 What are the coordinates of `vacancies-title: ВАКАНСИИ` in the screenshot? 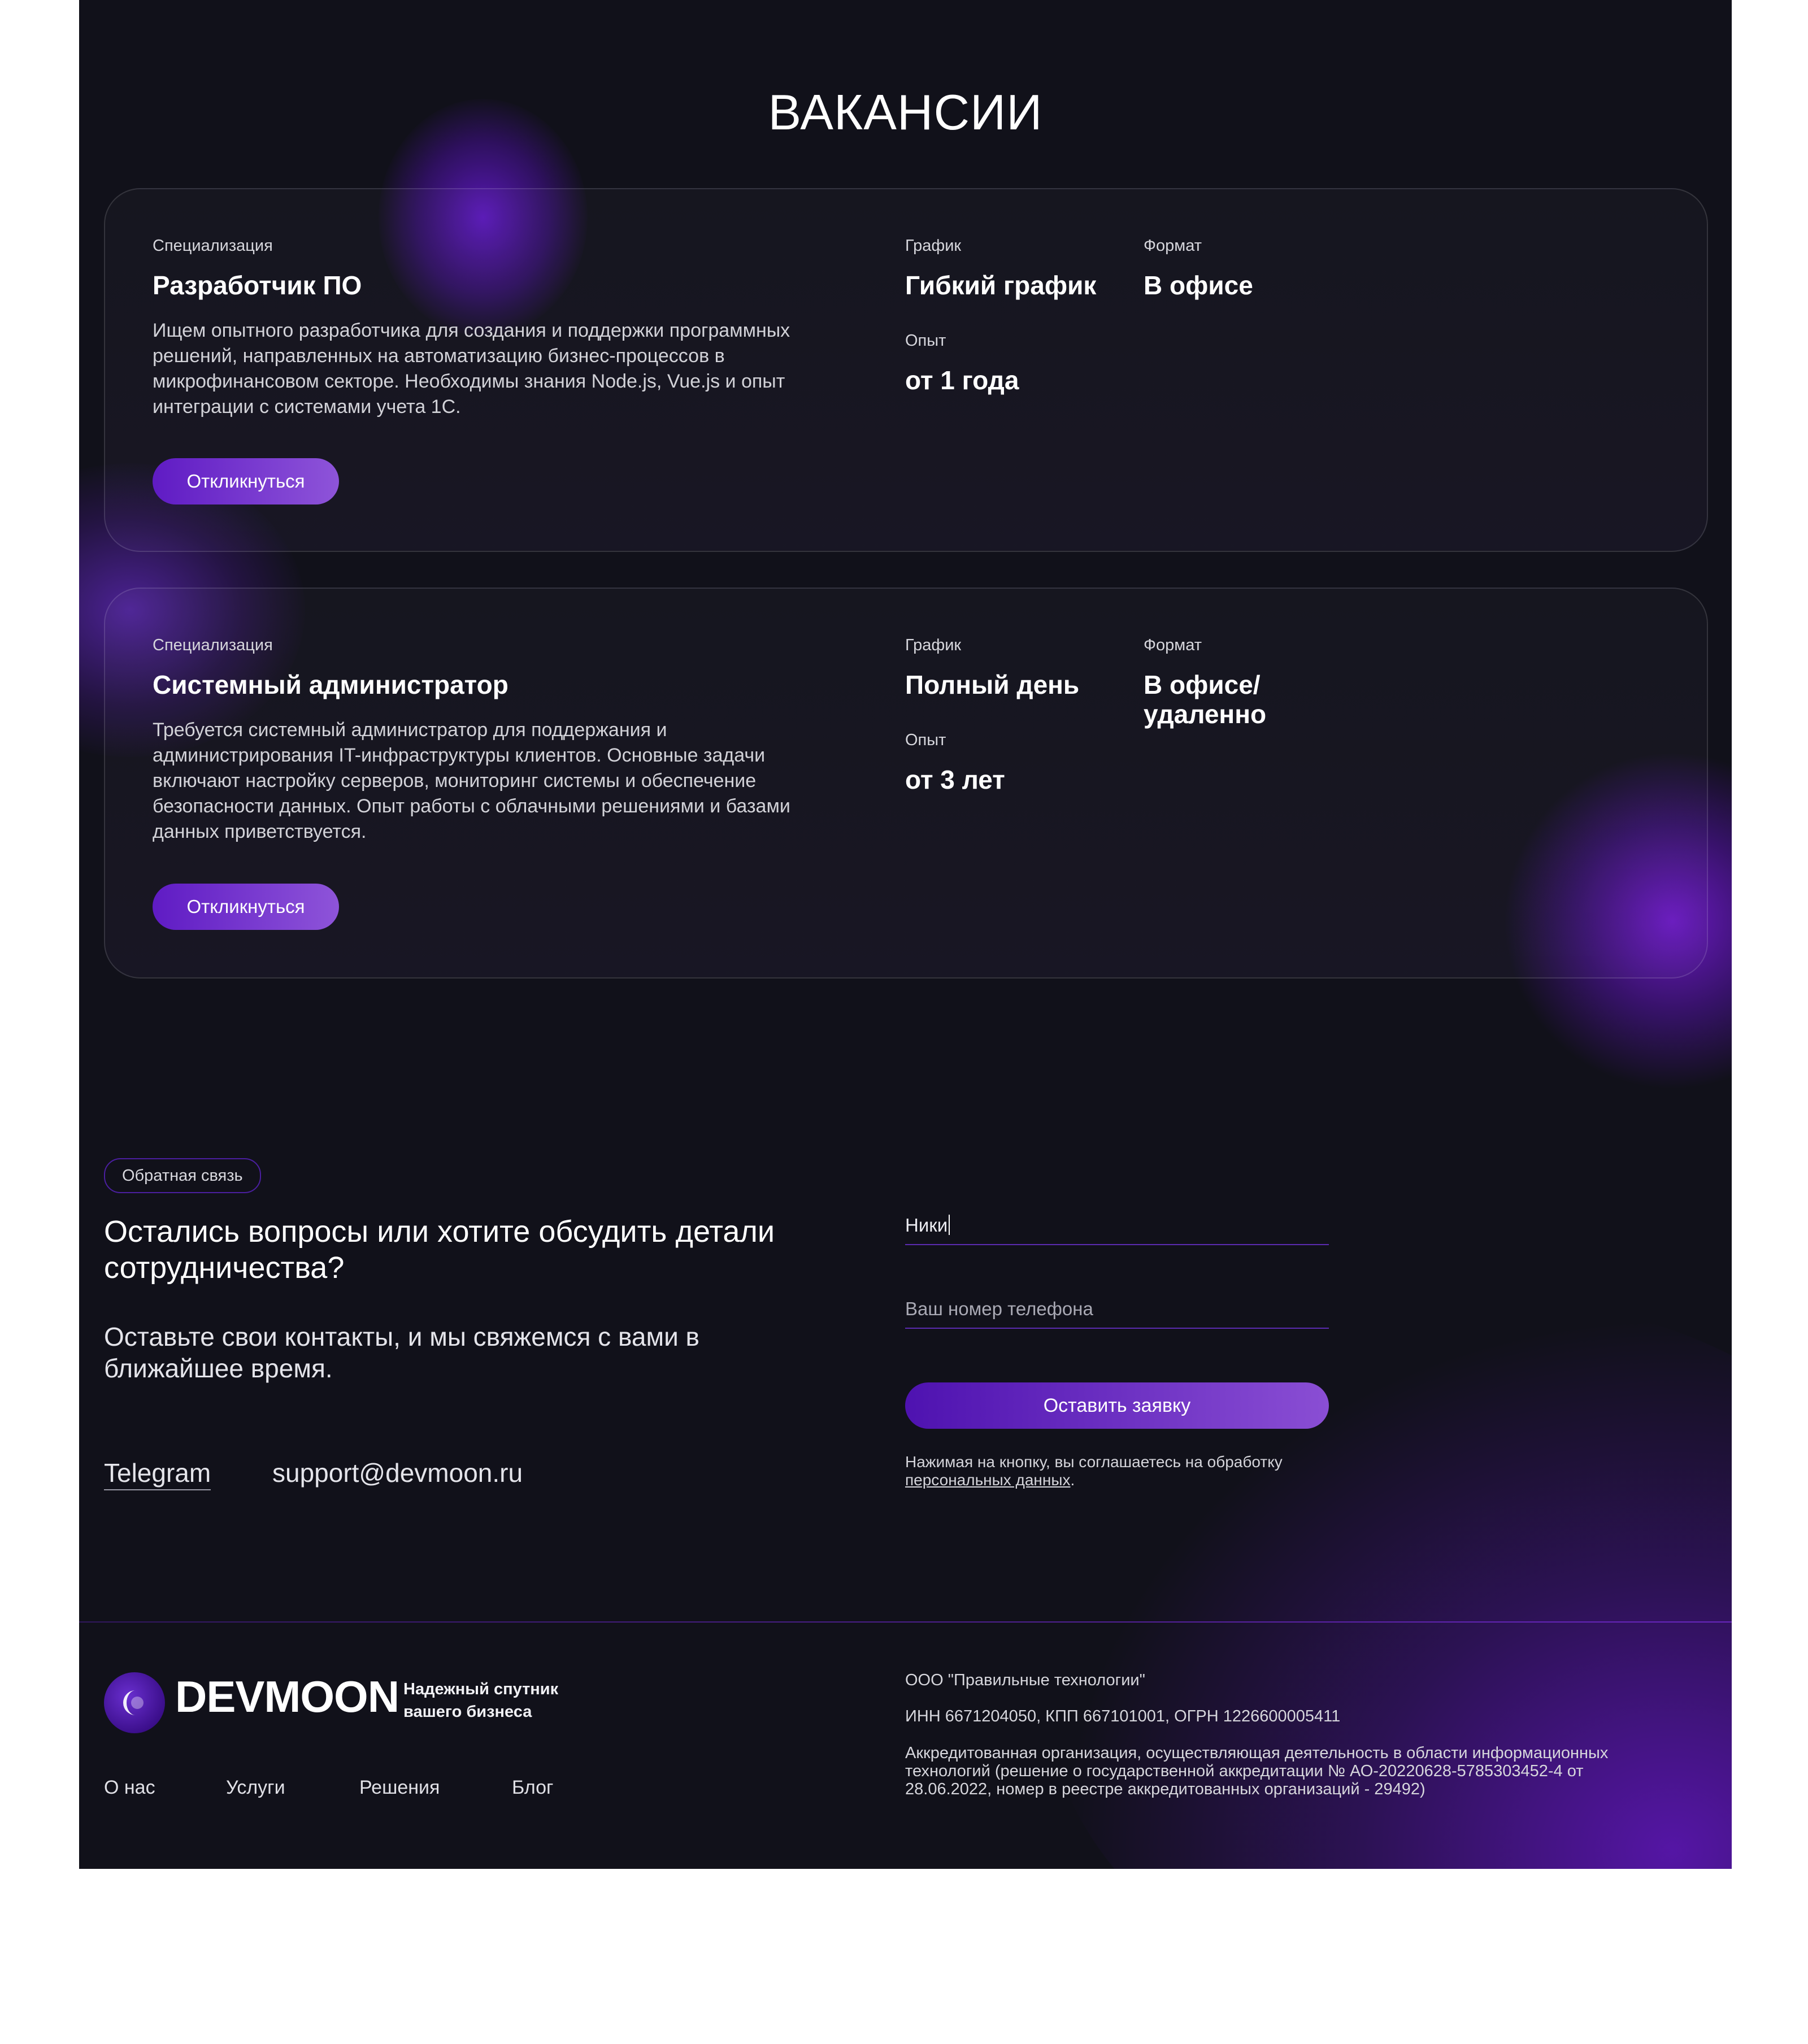 It's located at (905, 112).